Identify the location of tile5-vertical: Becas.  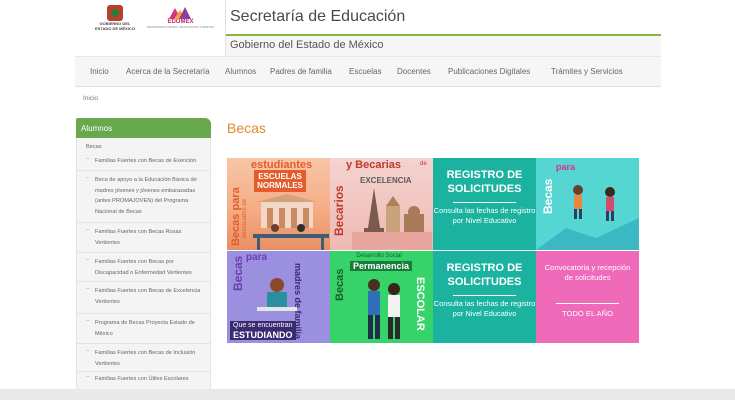
(238, 273).